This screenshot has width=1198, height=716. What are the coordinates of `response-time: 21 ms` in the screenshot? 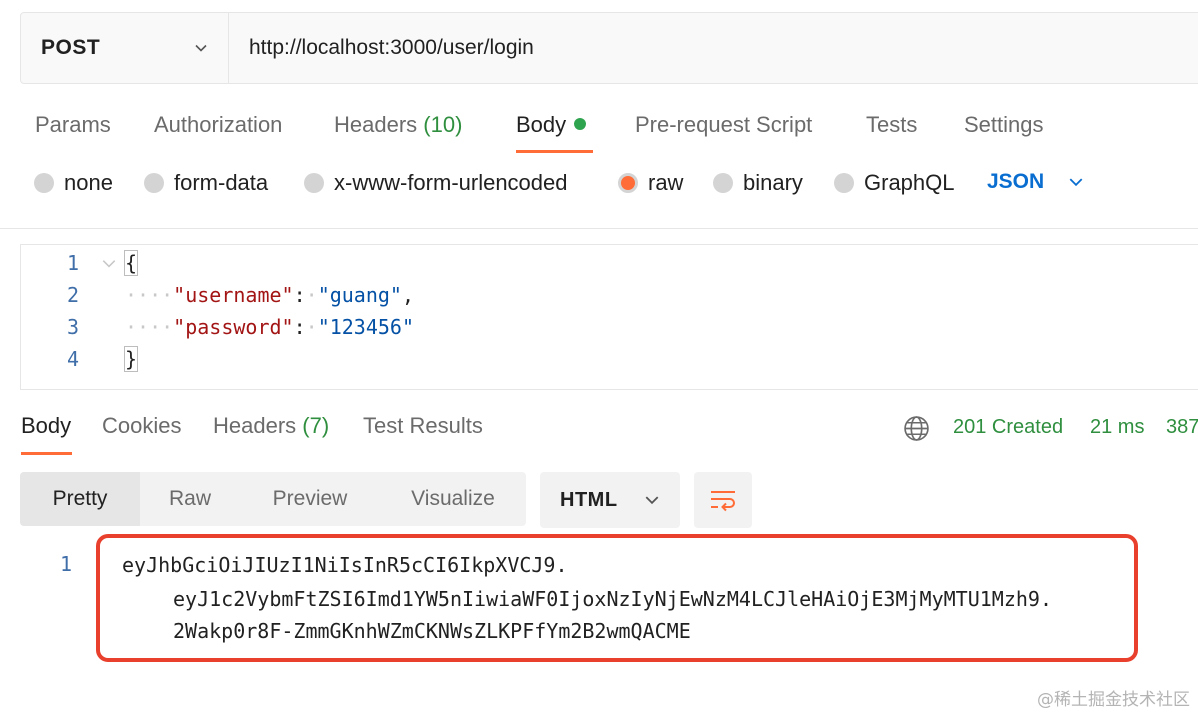 It's located at (1117, 427).